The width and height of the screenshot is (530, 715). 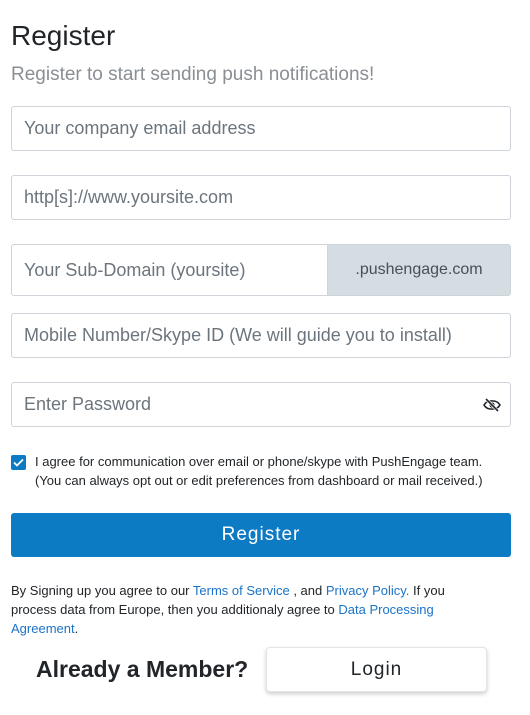 I want to click on email-field-wrapper, so click(x=261, y=128).